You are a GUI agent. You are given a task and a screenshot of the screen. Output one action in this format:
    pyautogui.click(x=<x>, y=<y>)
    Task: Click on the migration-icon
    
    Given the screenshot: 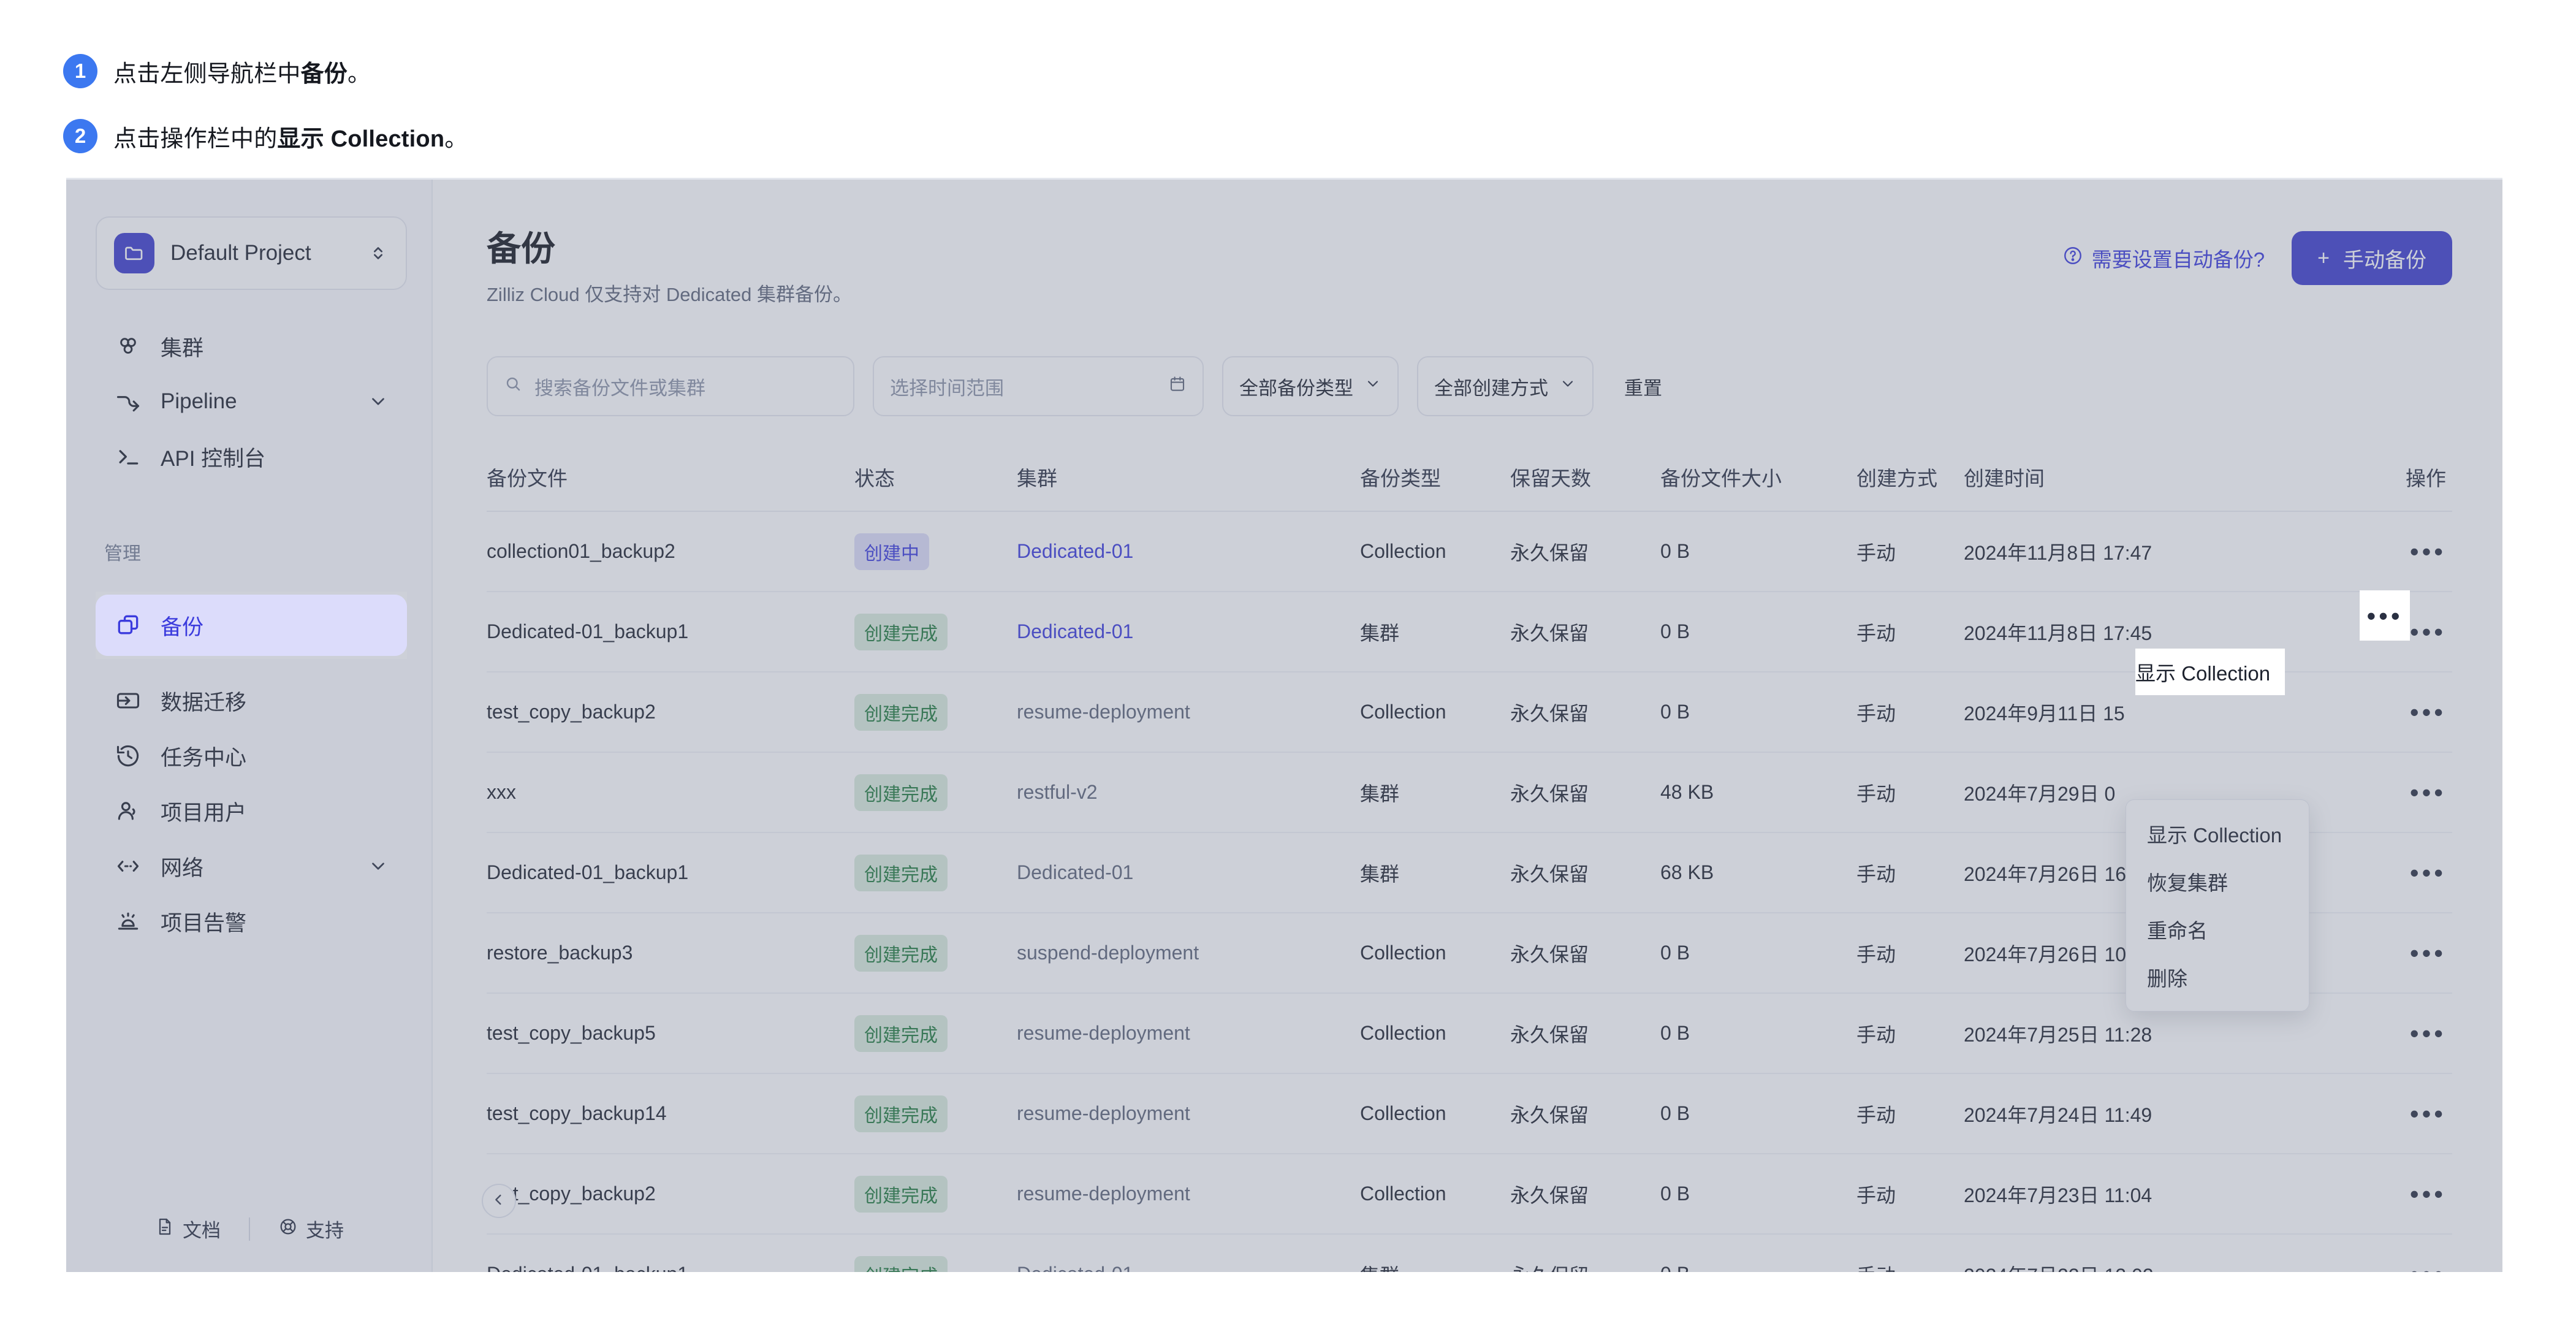 What is the action you would take?
    pyautogui.click(x=128, y=701)
    